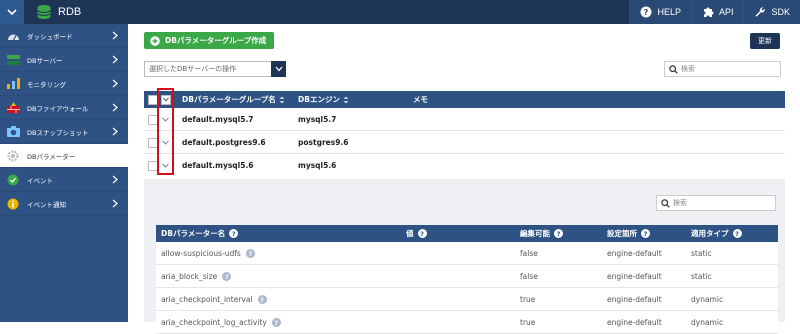 The image size is (800, 334). What do you see at coordinates (189, 276) in the screenshot?
I see `parameter-name: aria_block_size` at bounding box center [189, 276].